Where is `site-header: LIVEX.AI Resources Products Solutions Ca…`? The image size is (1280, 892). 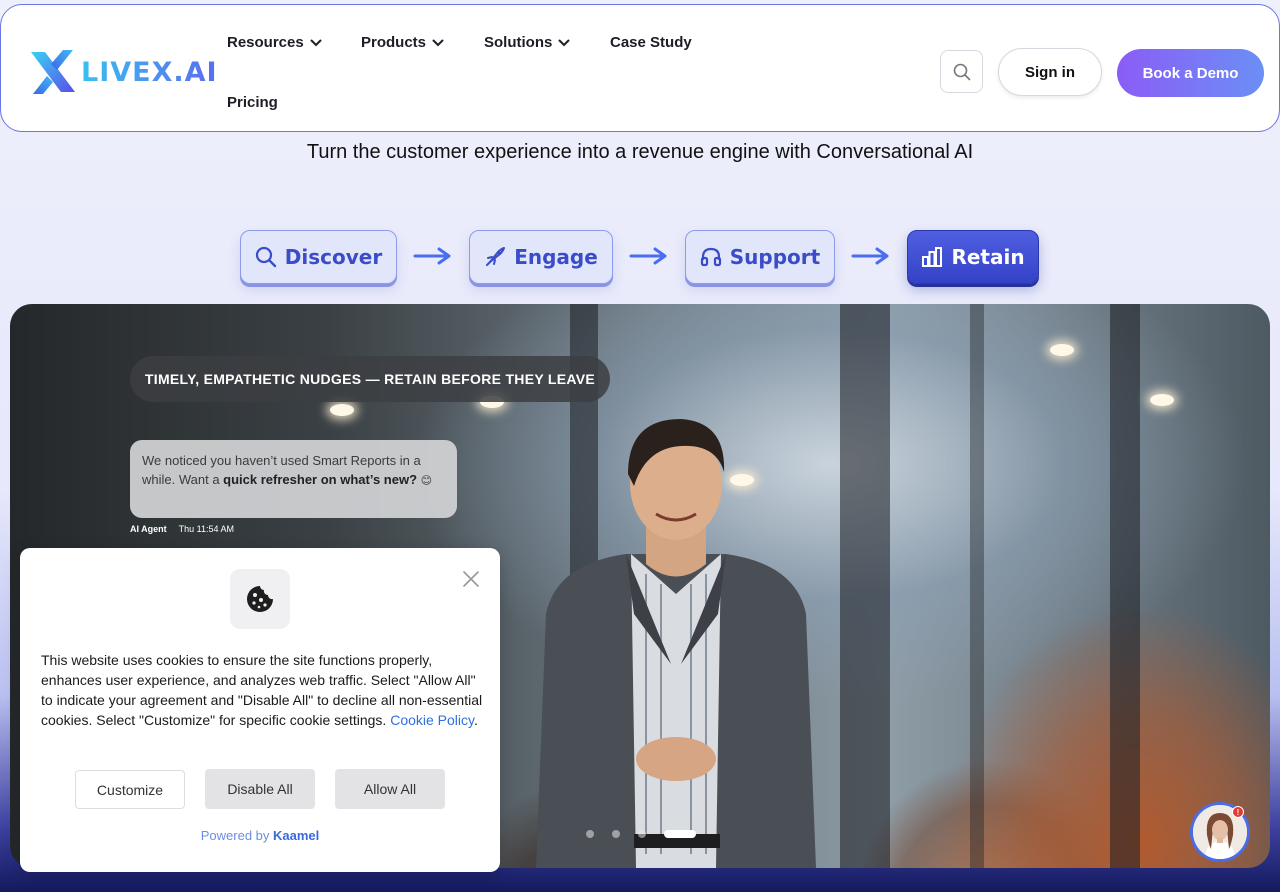 site-header: LIVEX.AI Resources Products Solutions Ca… is located at coordinates (640, 68).